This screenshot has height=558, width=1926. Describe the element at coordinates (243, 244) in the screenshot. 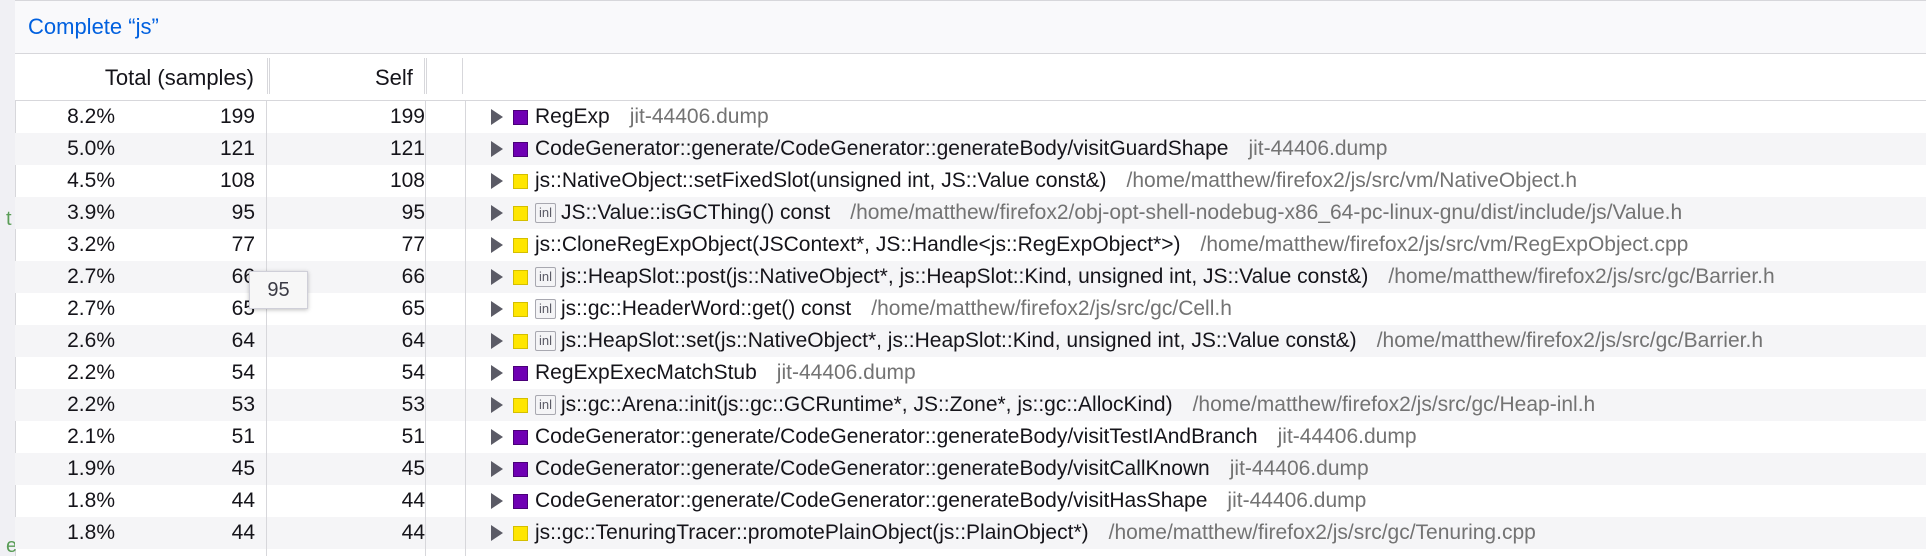

I see `total-samples: 77` at that location.